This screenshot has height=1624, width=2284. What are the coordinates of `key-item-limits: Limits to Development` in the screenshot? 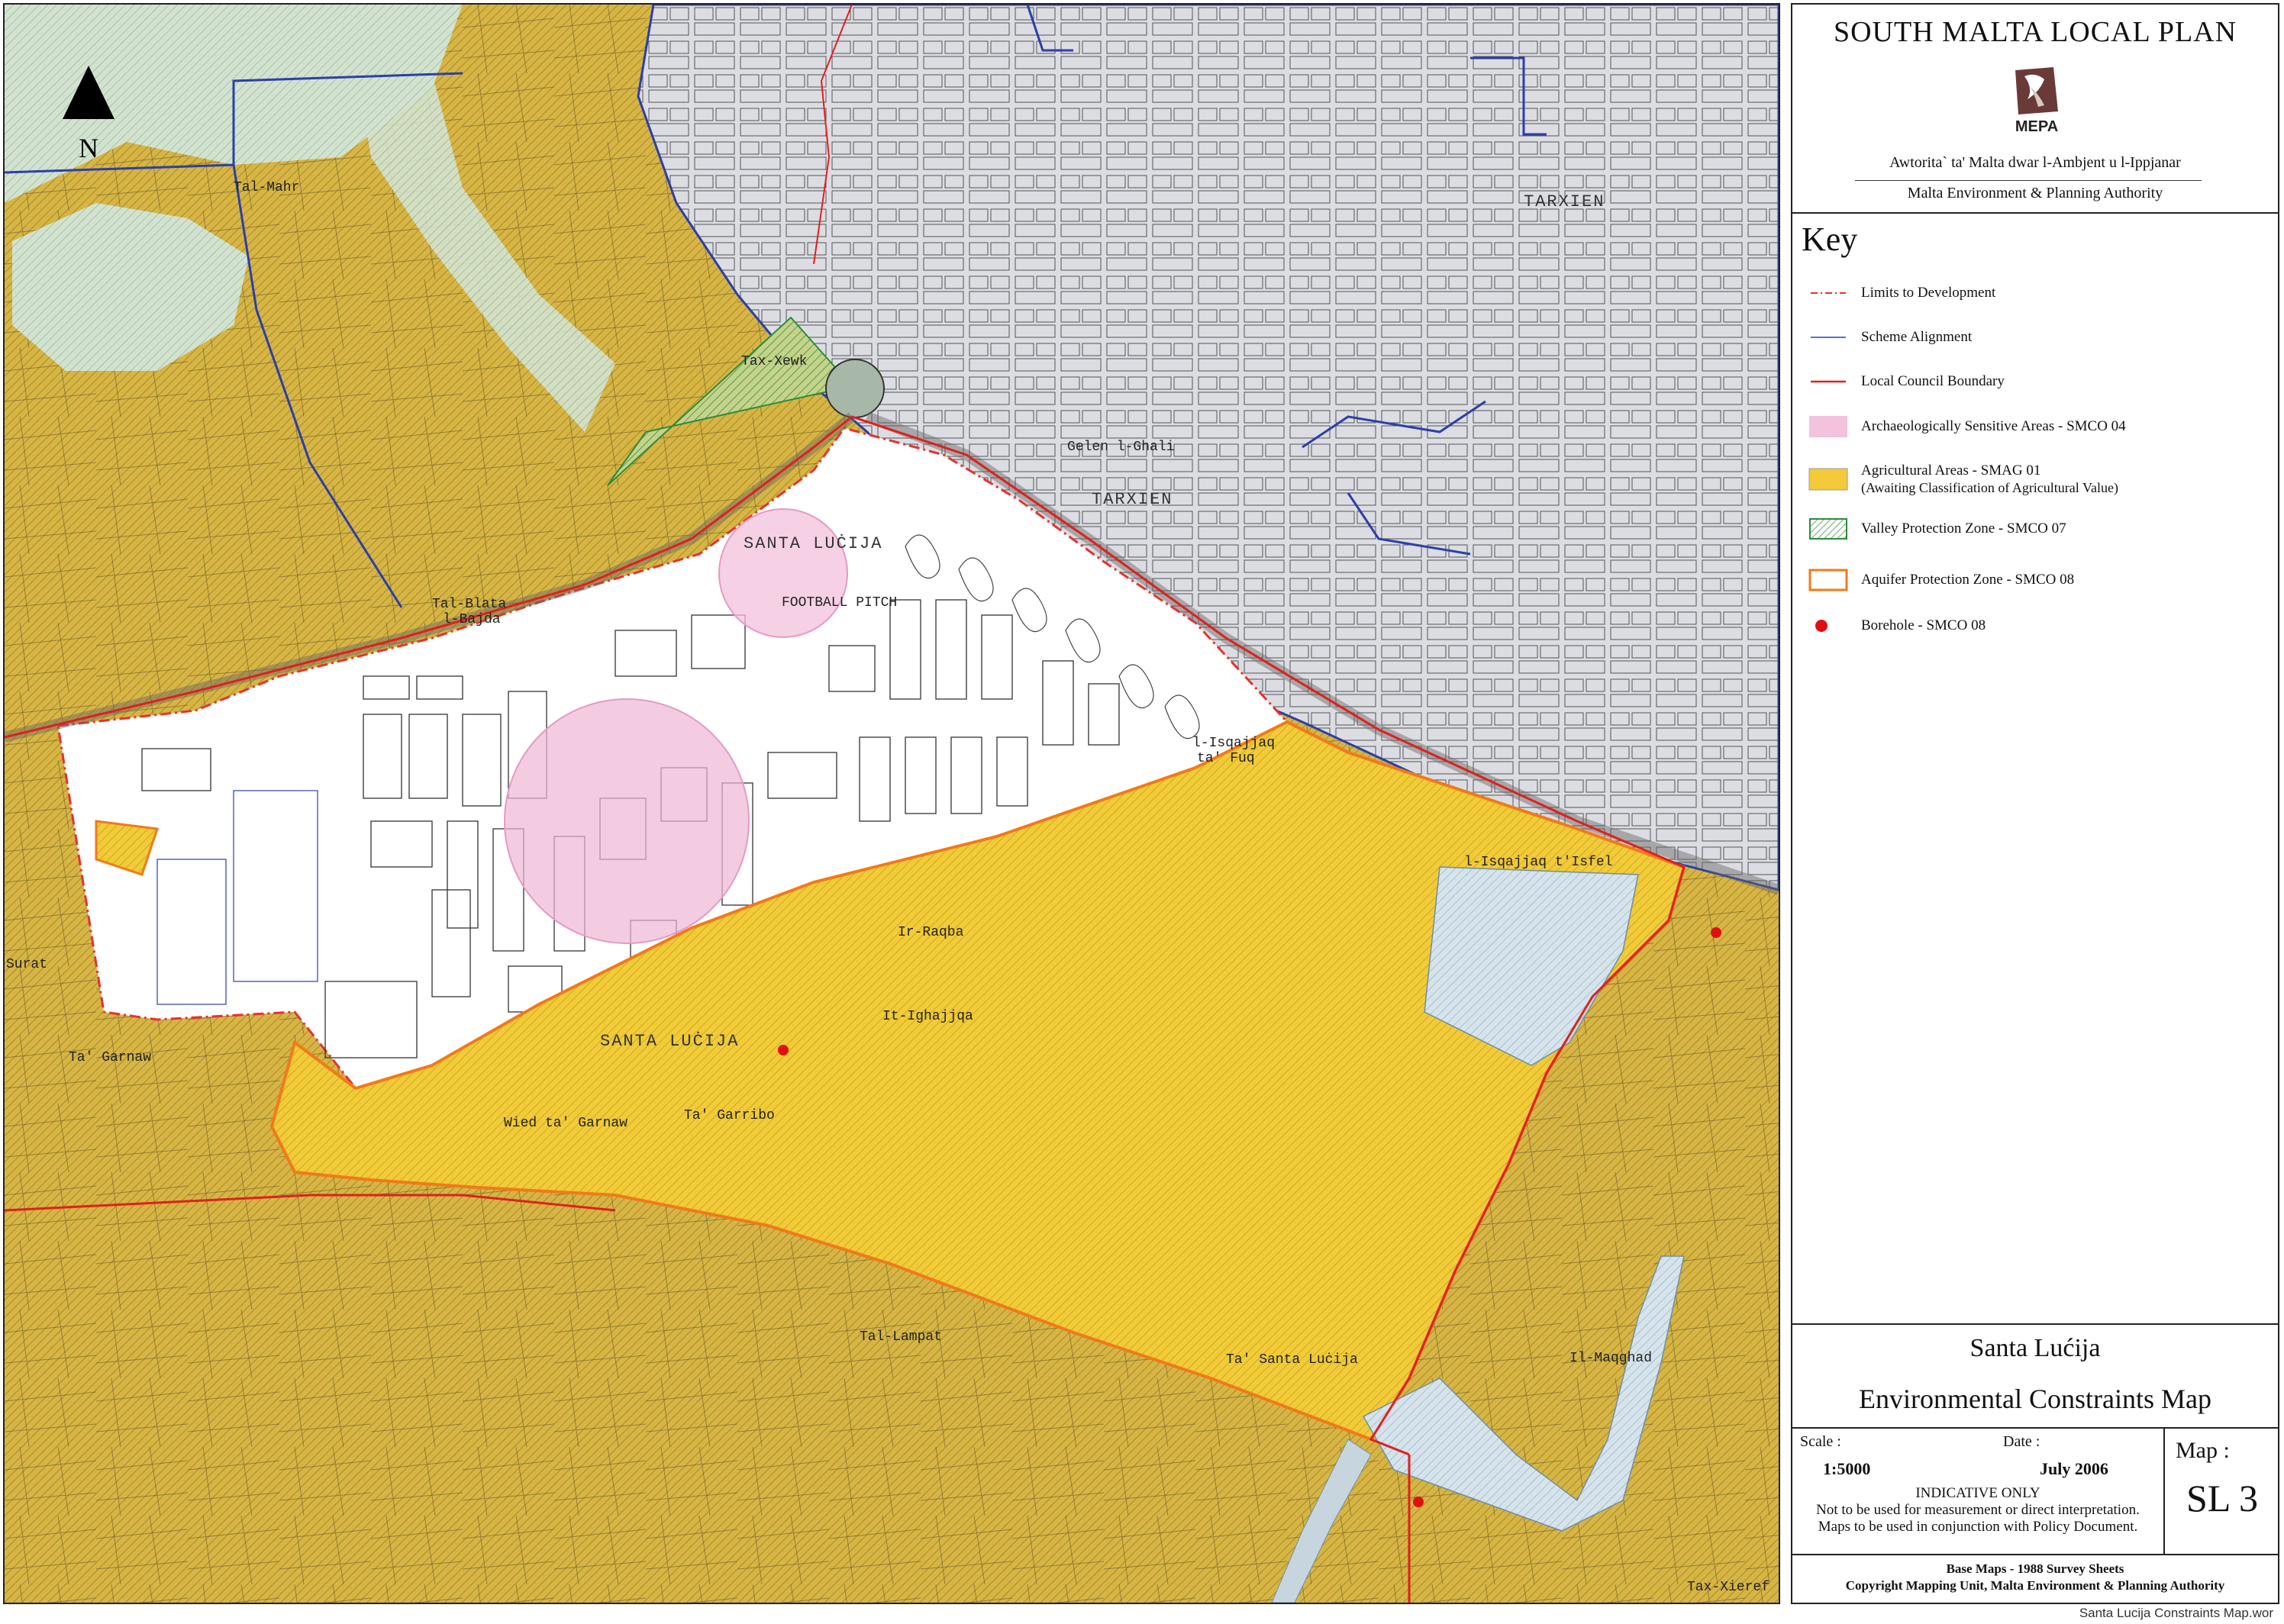 It's located at (1901, 293).